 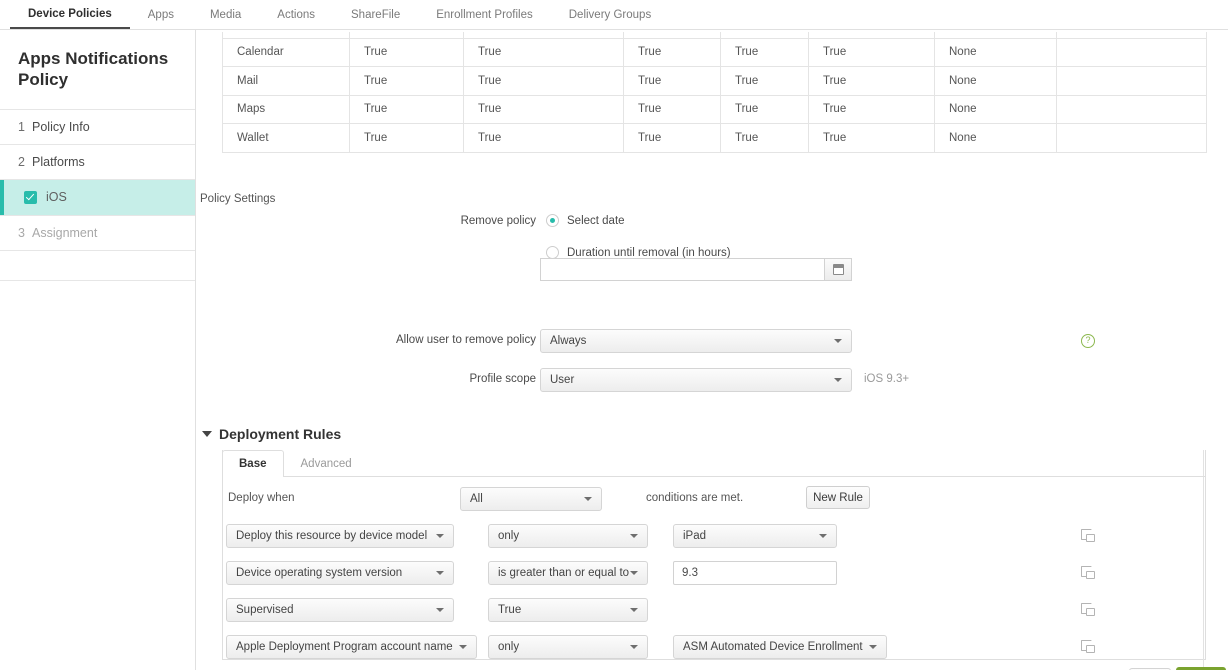 I want to click on rule-value-select-0: iPad, so click(x=755, y=536).